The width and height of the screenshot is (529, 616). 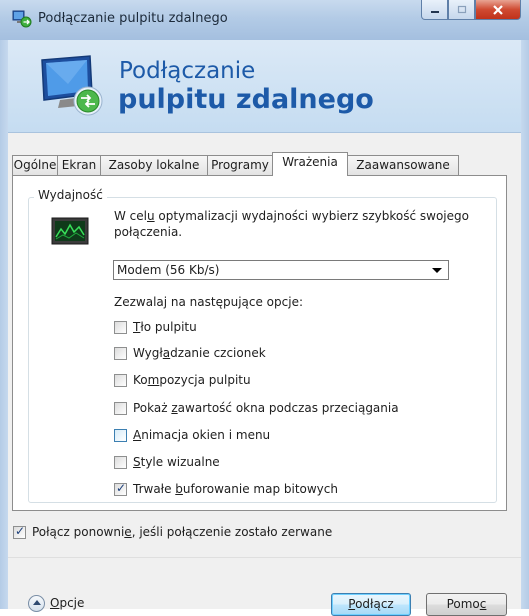 I want to click on window-frame-right, so click(x=525, y=324).